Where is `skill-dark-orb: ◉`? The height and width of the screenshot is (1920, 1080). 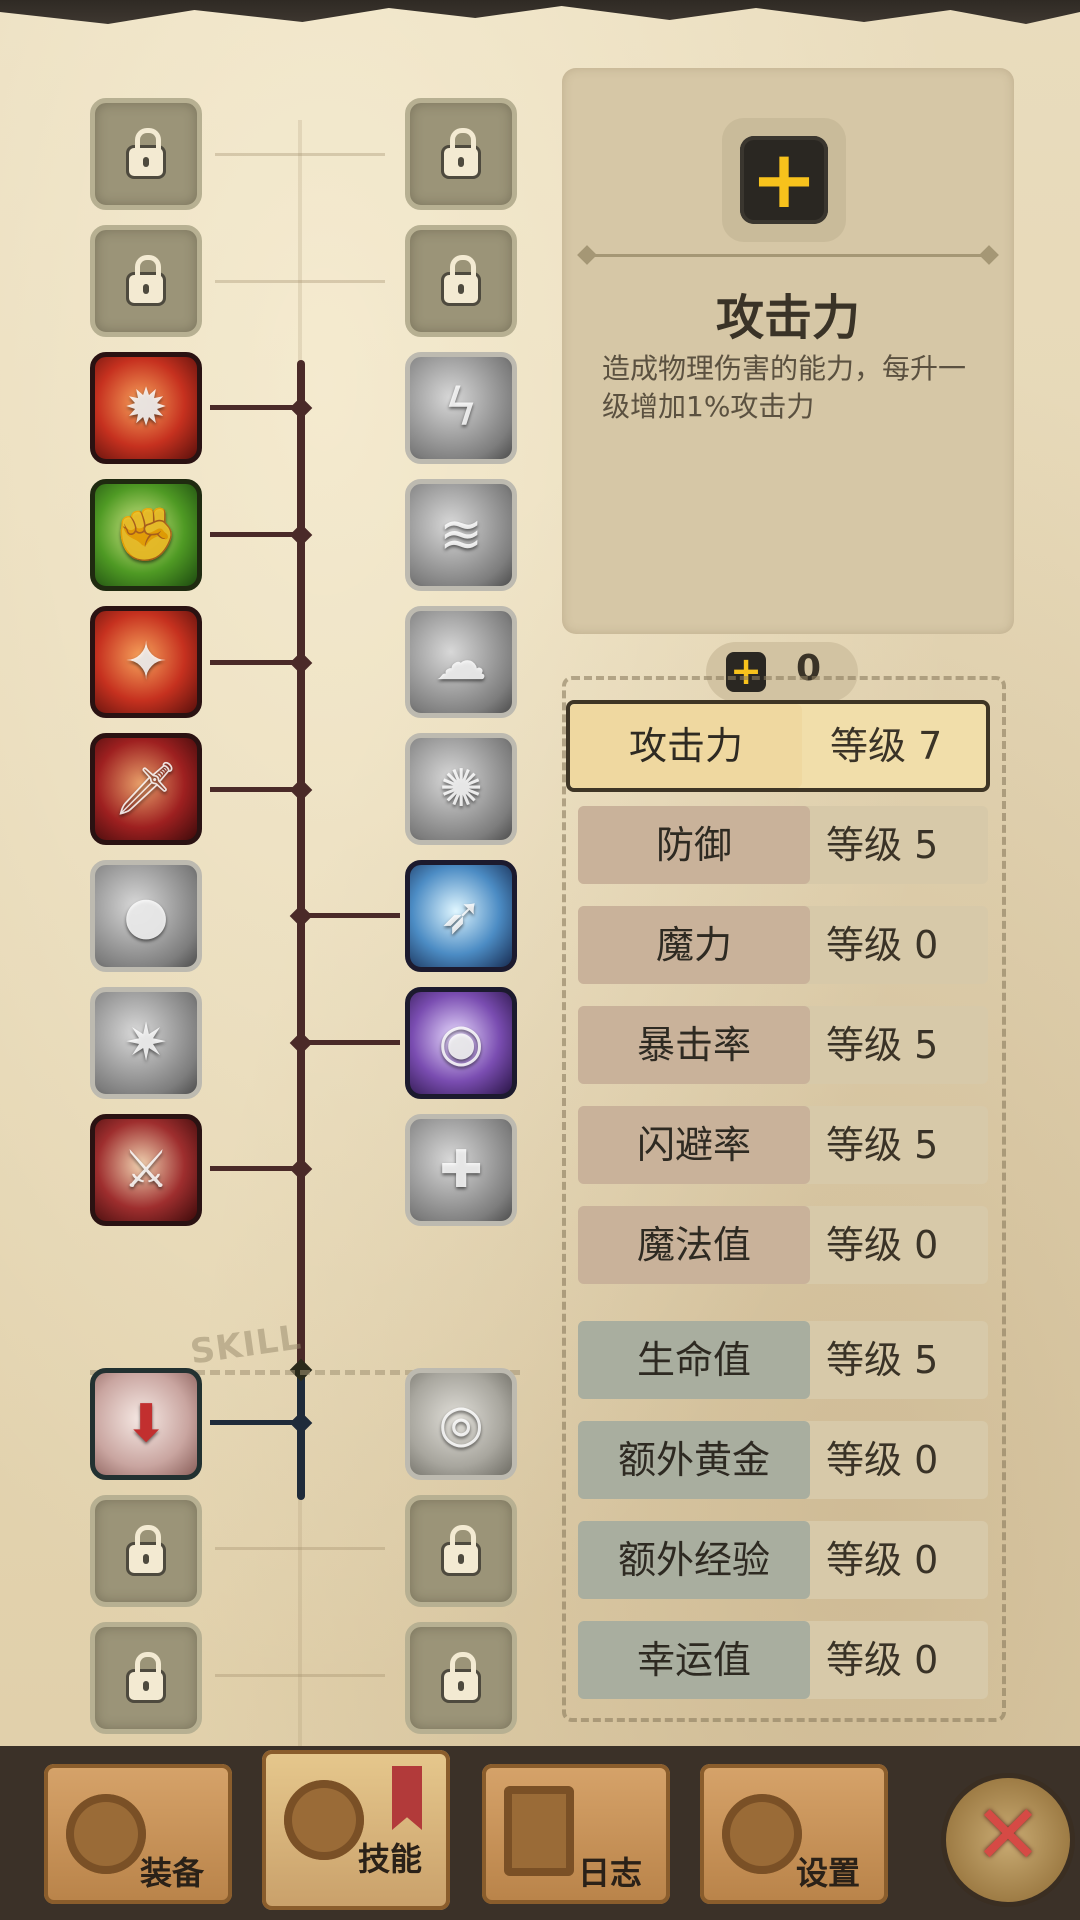 skill-dark-orb: ◉ is located at coordinates (461, 1043).